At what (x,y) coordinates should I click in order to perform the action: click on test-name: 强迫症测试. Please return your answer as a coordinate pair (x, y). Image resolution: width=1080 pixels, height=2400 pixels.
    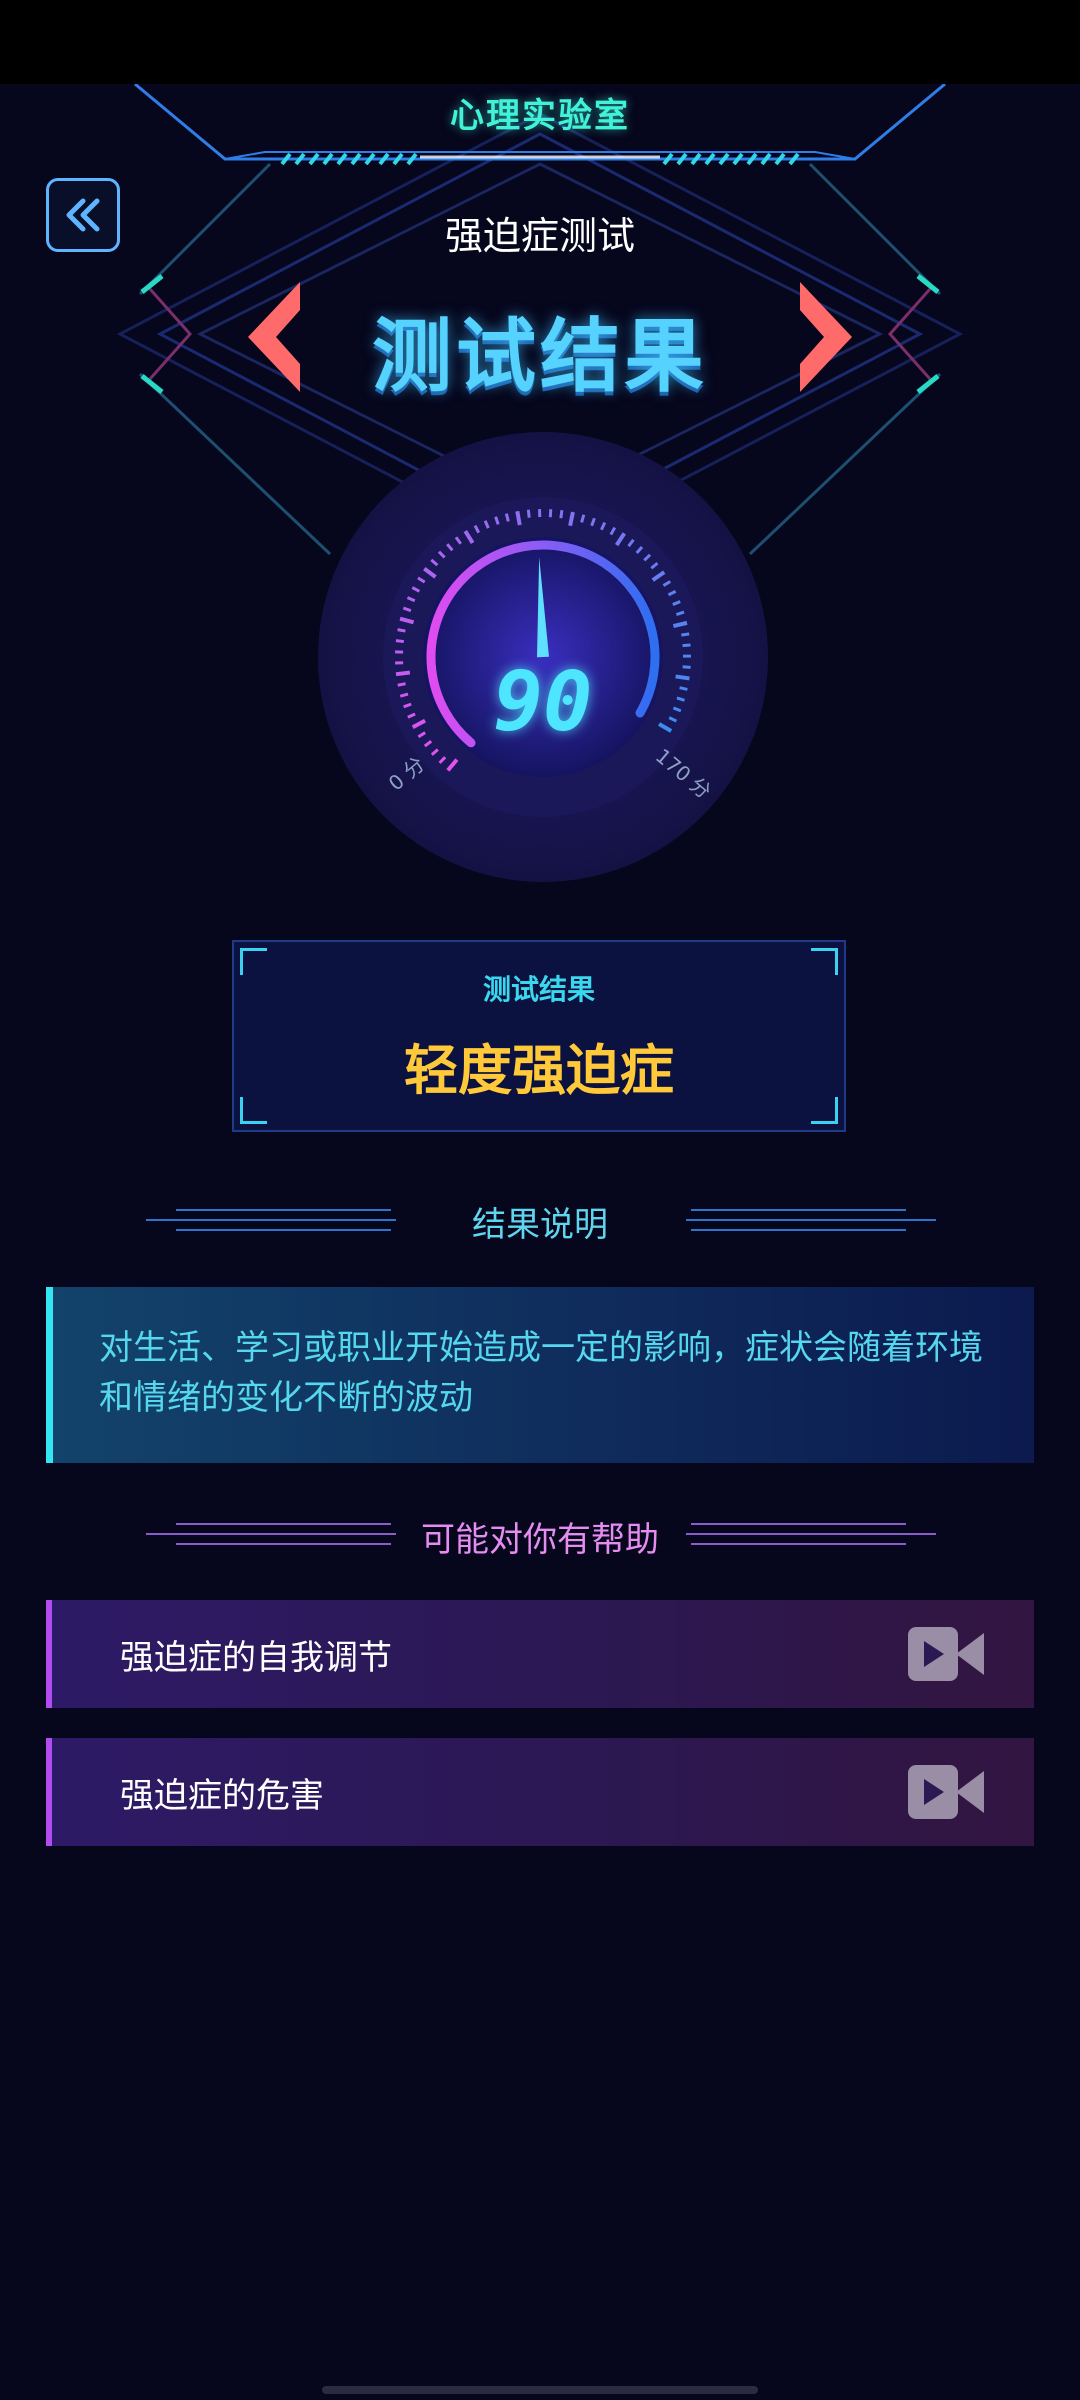
    Looking at the image, I should click on (539, 236).